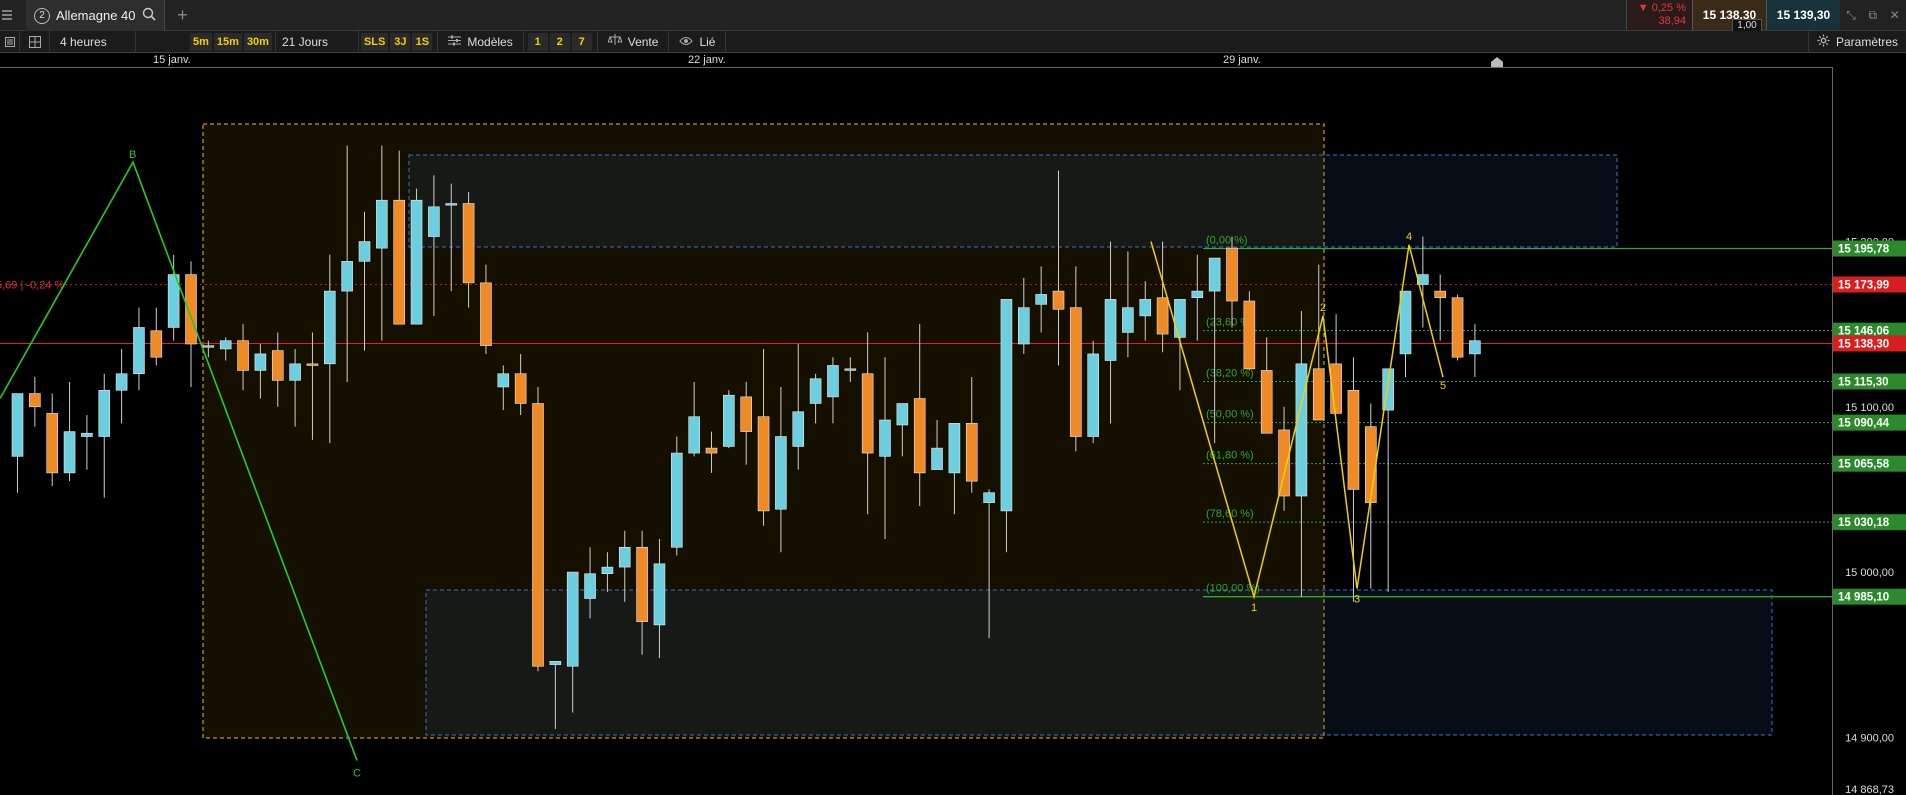  I want to click on buy-price-button: 15 139,30, so click(1803, 15).